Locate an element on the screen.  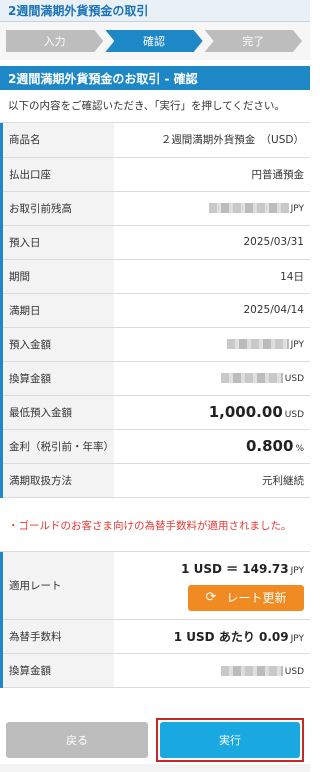
maturity-date-value: 2025/04/14 is located at coordinates (211, 310).